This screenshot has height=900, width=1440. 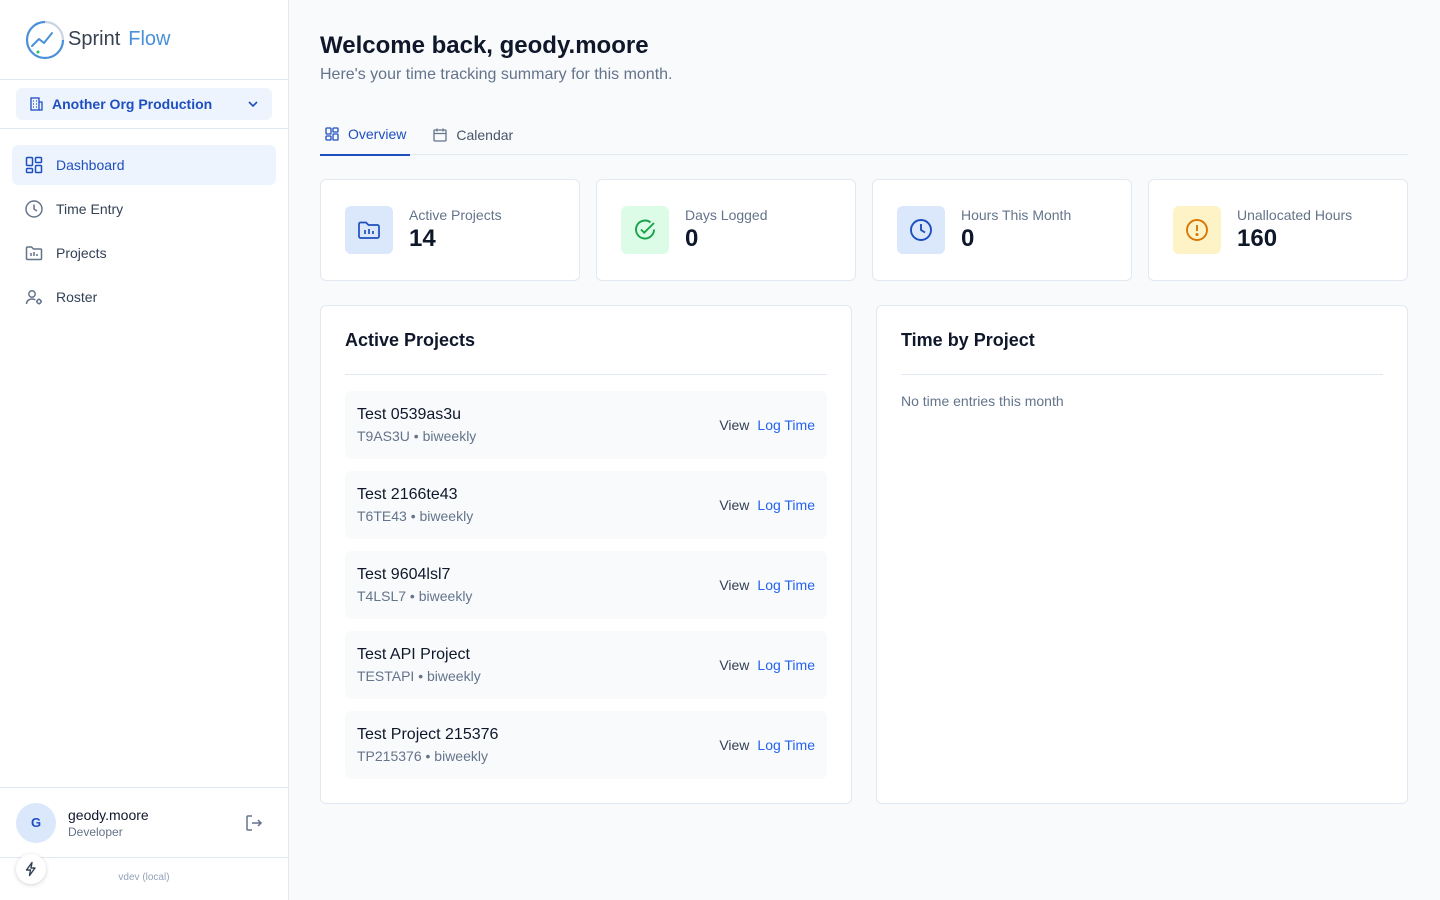 What do you see at coordinates (586, 352) in the screenshot?
I see `panel-title: Active Projects` at bounding box center [586, 352].